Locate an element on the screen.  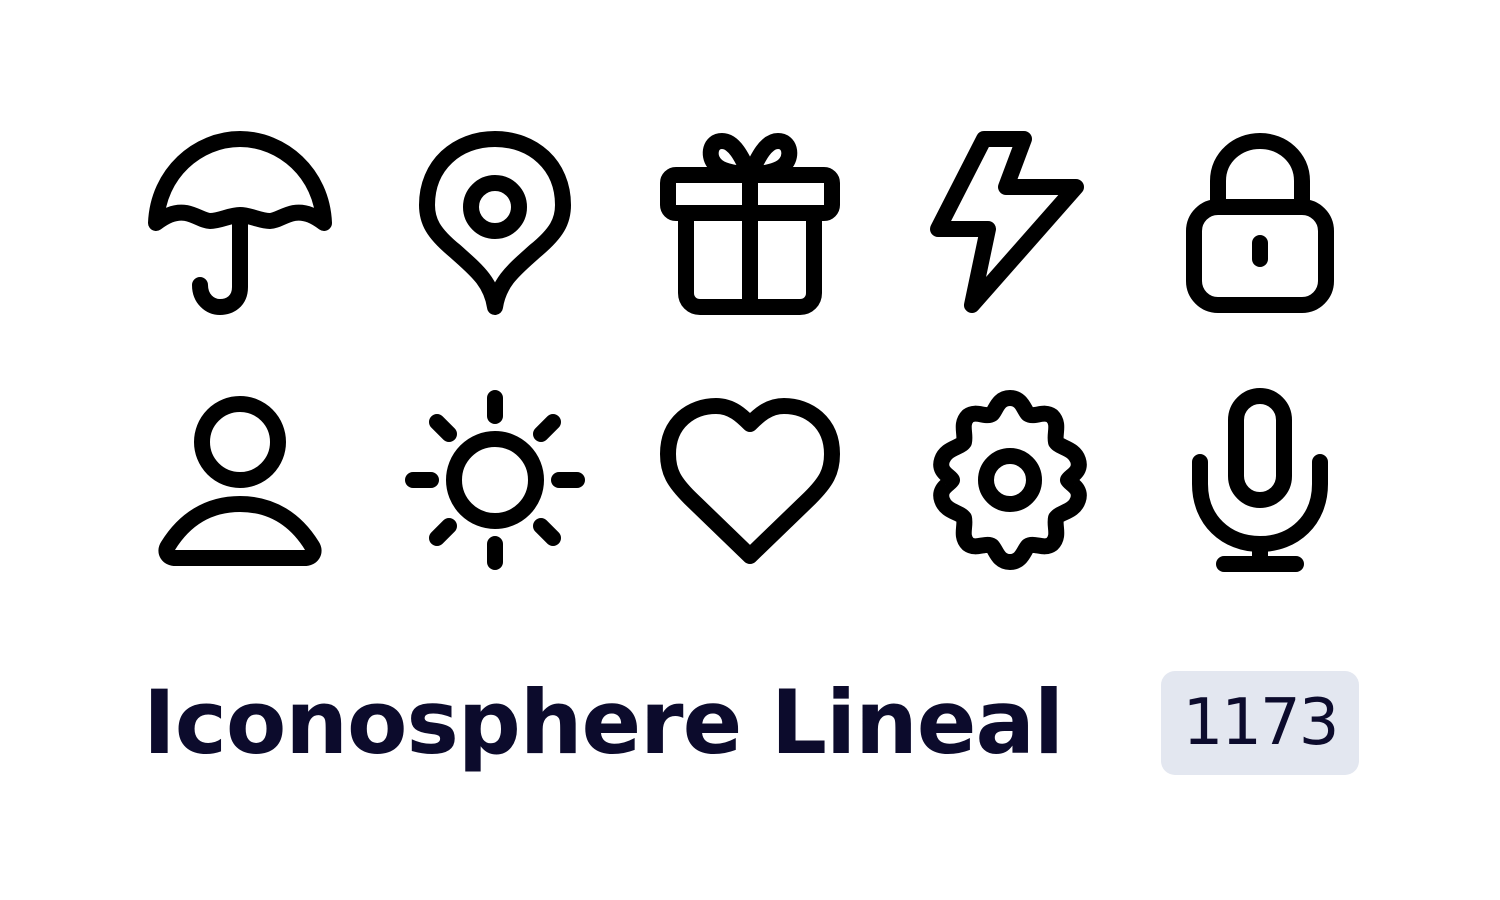
icon-count: 1173 is located at coordinates (1261, 723).